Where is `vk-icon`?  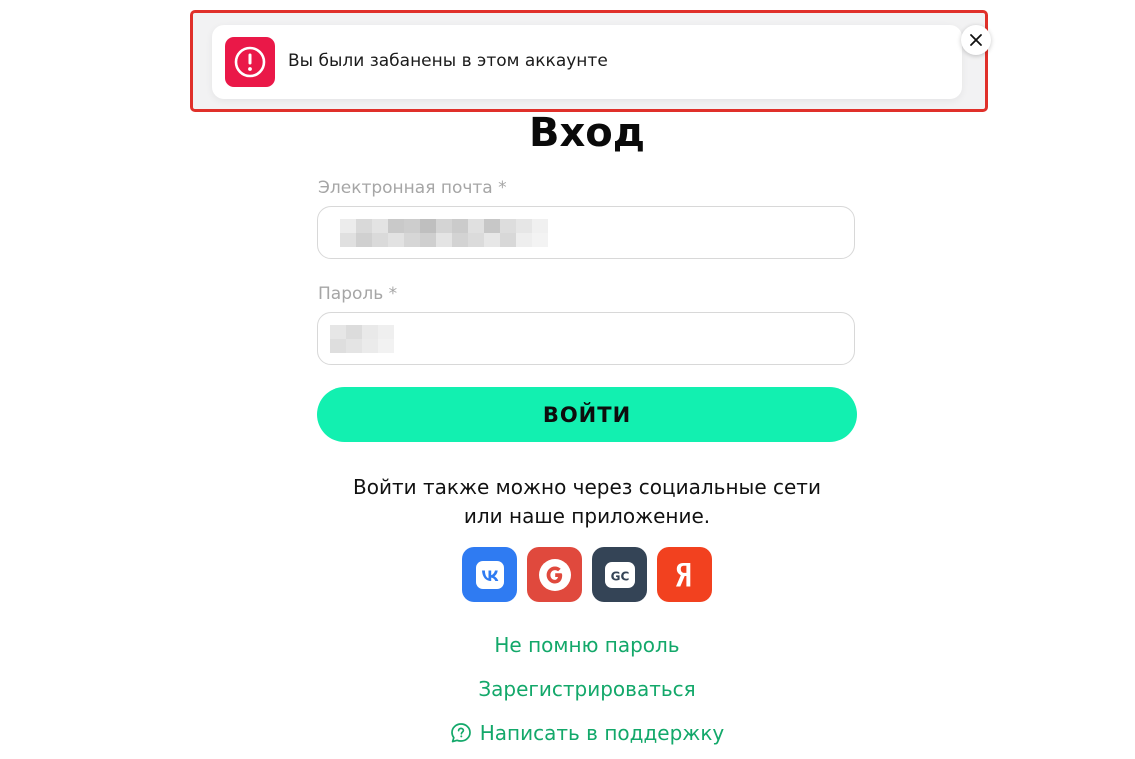
vk-icon is located at coordinates (489, 574).